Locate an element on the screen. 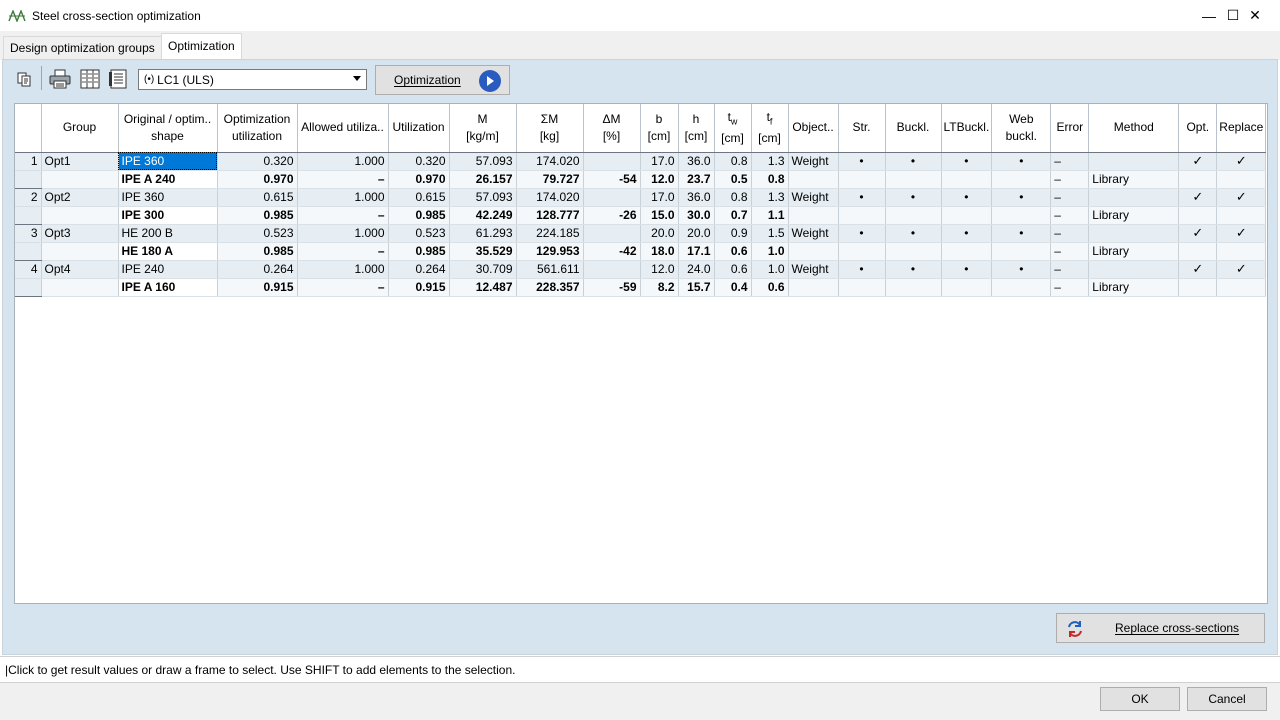 This screenshot has width=1280, height=720. row-number is located at coordinates (28, 287).